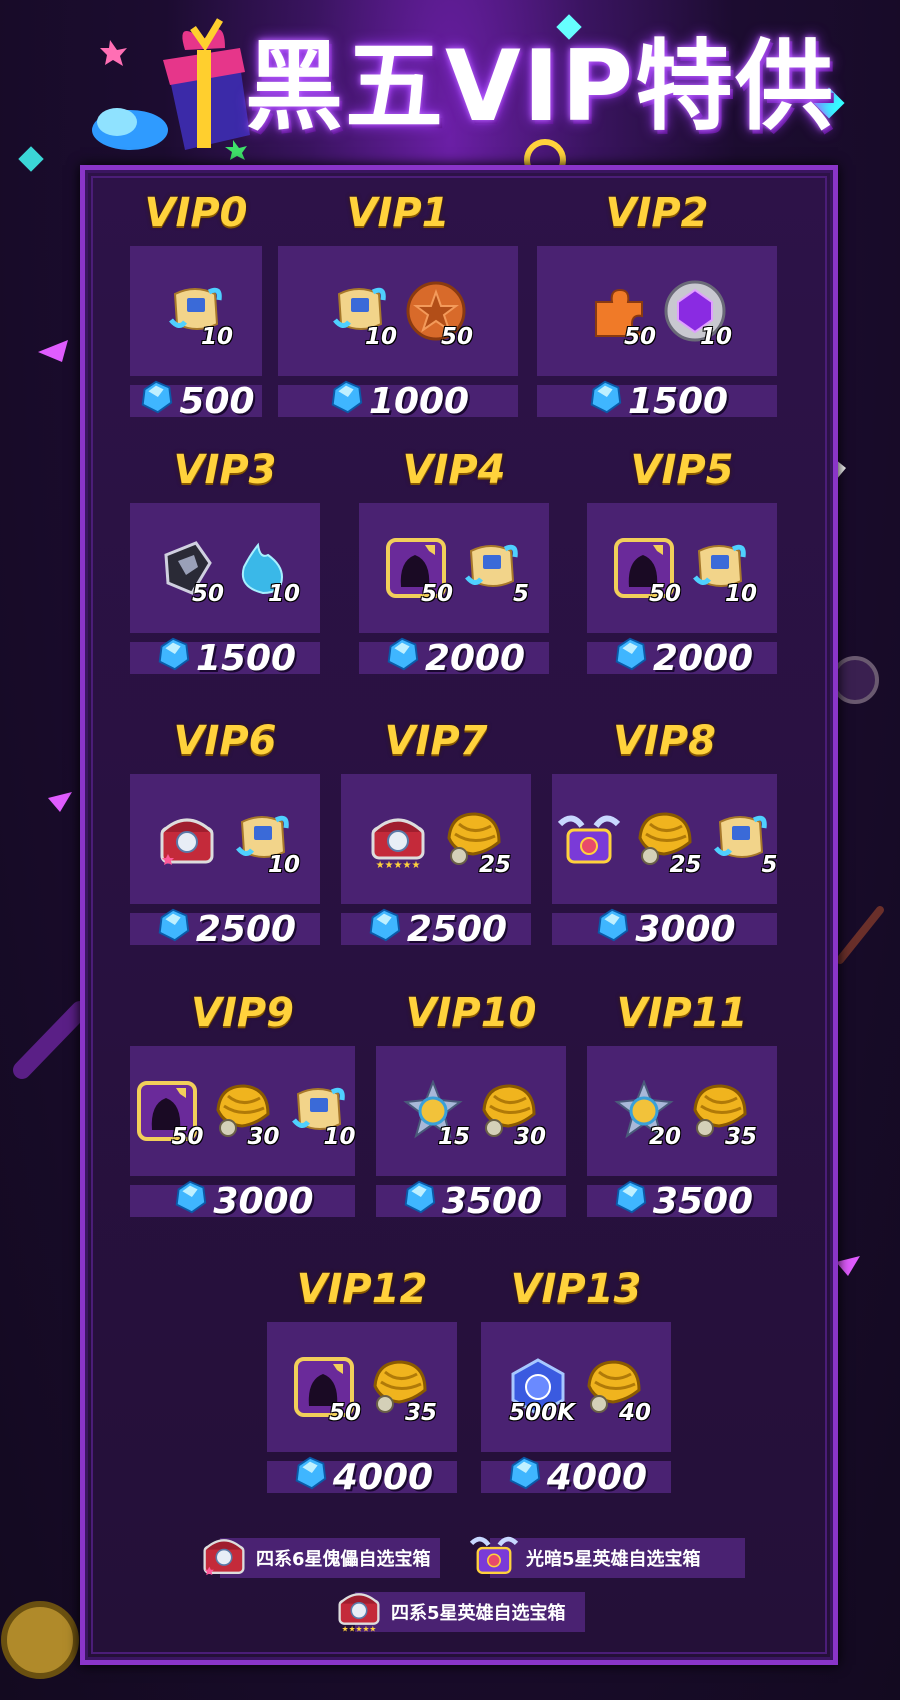 This screenshot has width=900, height=1700. I want to click on vip-tier-vip10: VIP10 15 30 3500, so click(471, 1106).